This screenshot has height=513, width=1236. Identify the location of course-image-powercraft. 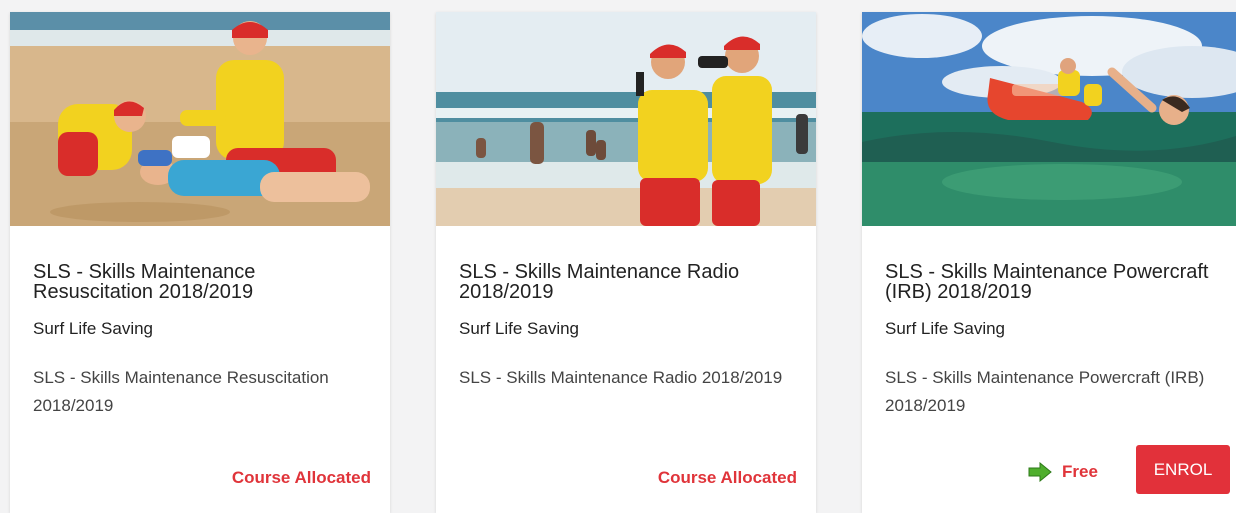
(1049, 119).